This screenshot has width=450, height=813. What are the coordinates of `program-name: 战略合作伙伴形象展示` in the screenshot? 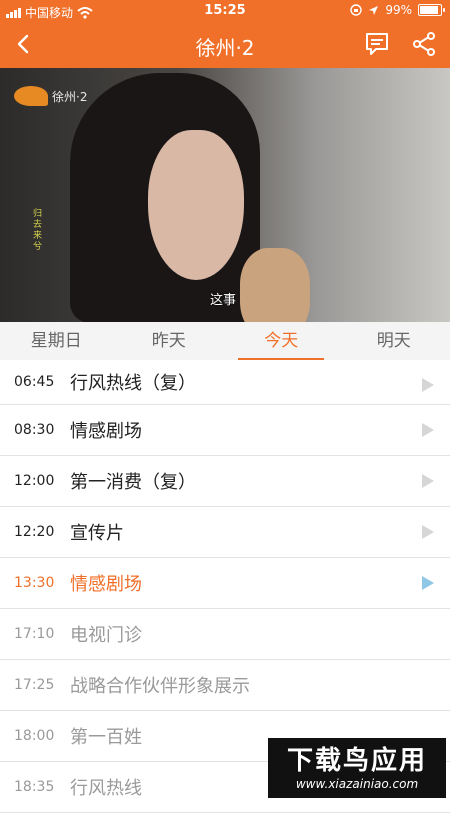 It's located at (160, 685).